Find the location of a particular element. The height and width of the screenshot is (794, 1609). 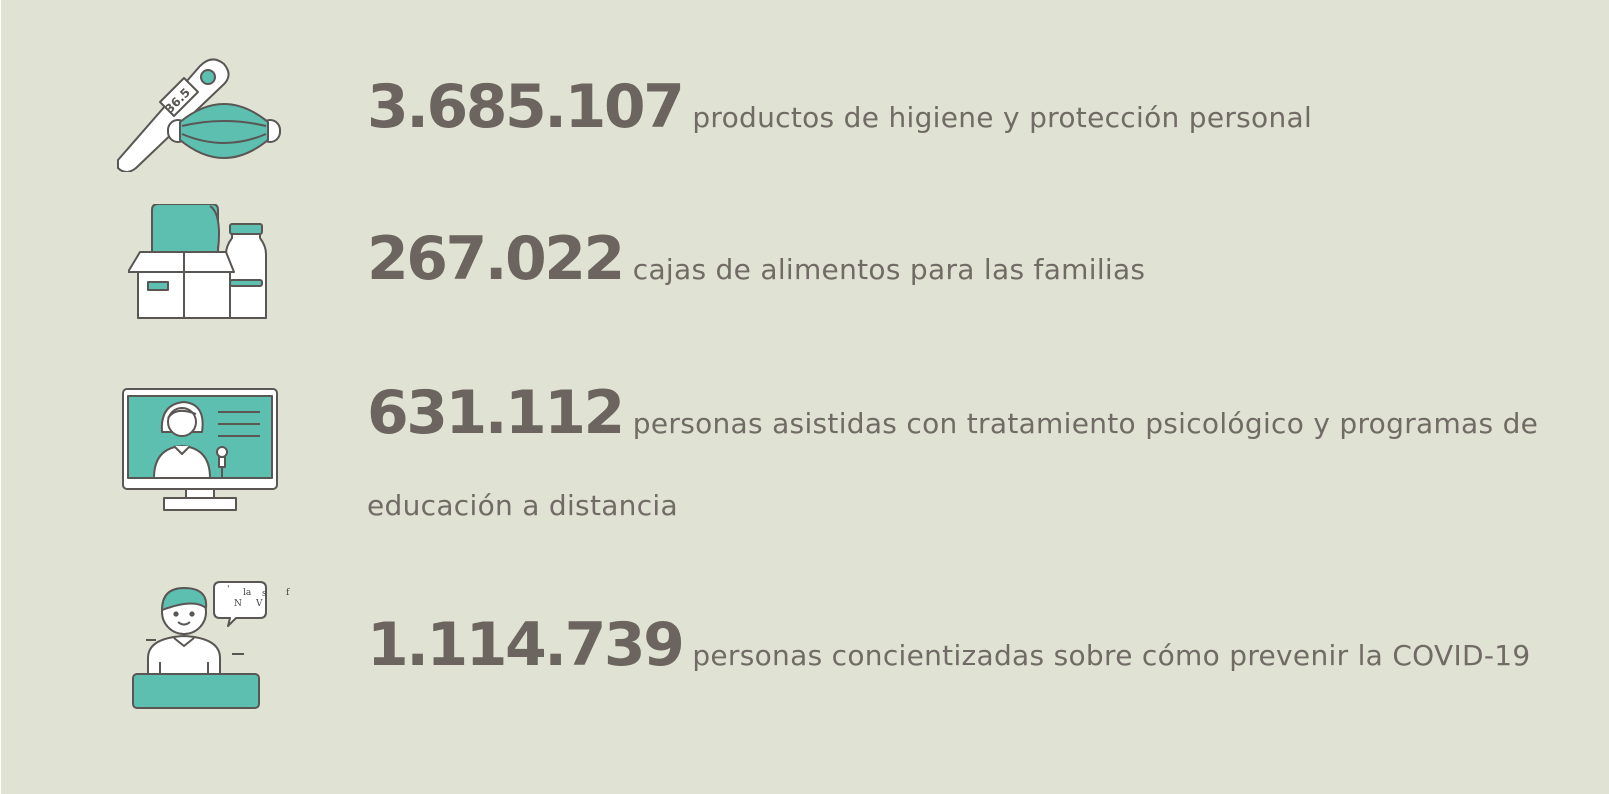

bubble-text-2: la is located at coordinates (247, 593).